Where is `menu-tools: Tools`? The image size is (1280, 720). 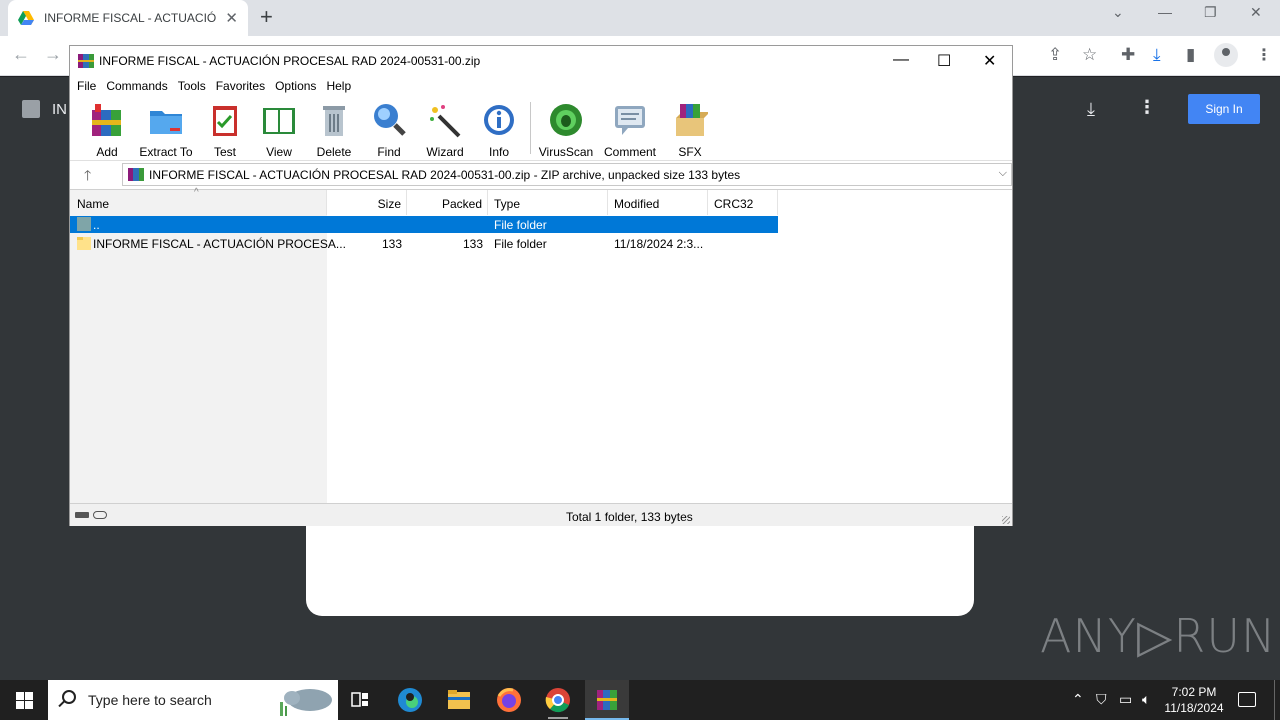
menu-tools: Tools is located at coordinates (196, 86).